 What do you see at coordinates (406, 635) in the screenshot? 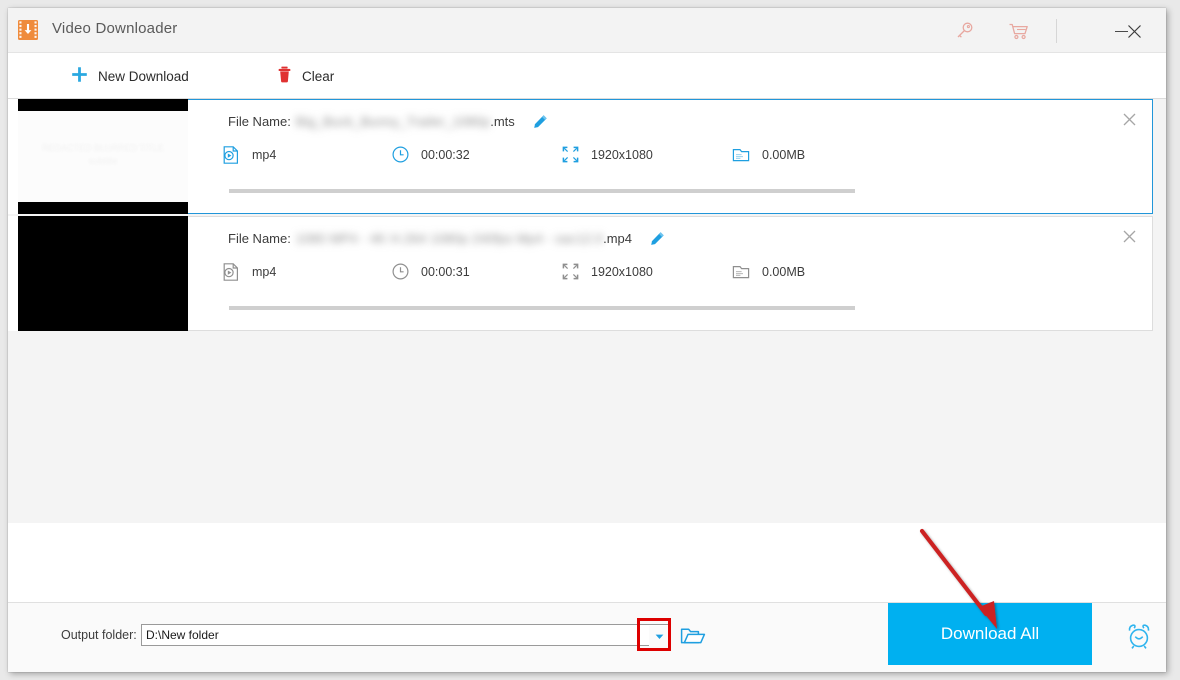
I see `output-folder-input: D:\New folder` at bounding box center [406, 635].